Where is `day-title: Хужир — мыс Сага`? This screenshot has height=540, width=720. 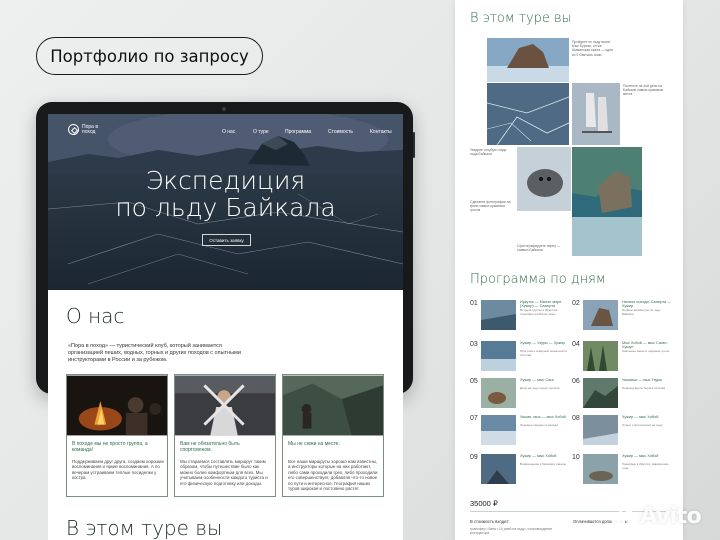
day-title: Хужир — мыс Сага is located at coordinates (537, 380).